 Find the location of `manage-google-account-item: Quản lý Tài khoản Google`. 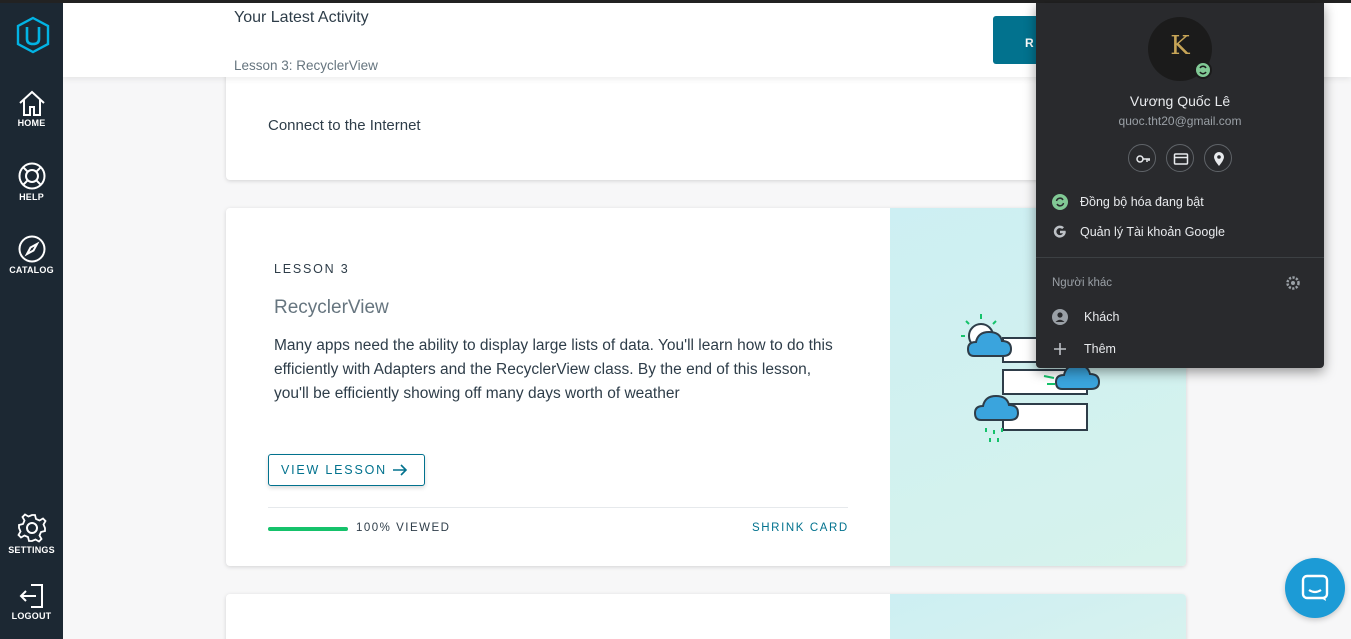

manage-google-account-item: Quản lý Tài khoản Google is located at coordinates (1180, 233).